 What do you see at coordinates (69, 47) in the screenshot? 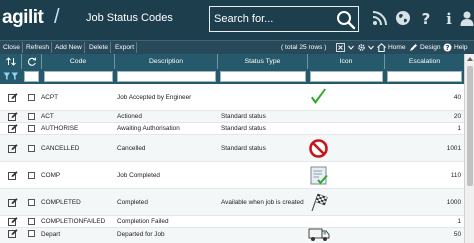
I see `add-new-button: Add New` at bounding box center [69, 47].